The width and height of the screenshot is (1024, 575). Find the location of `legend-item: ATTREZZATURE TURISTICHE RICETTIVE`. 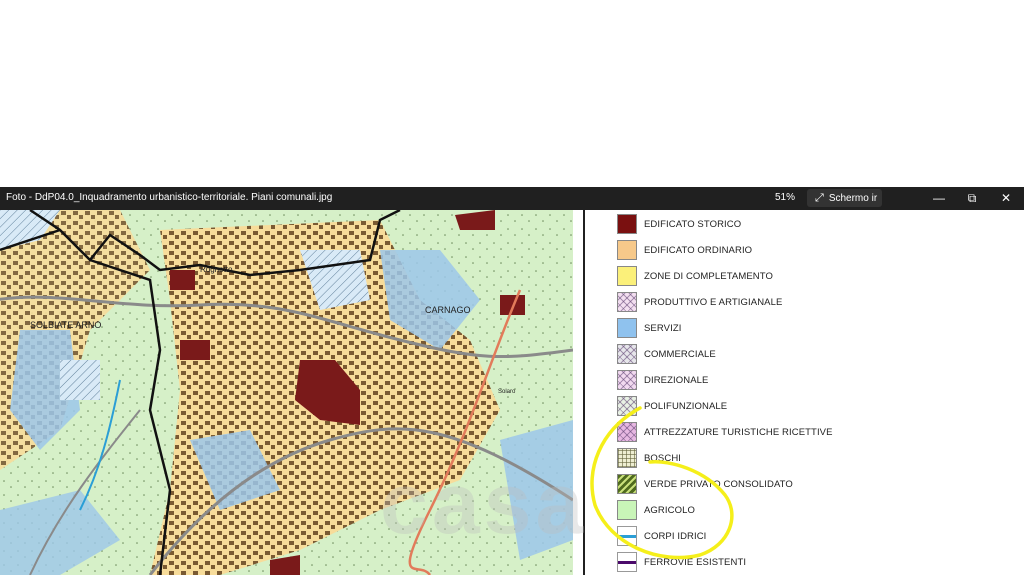

legend-item: ATTREZZATURE TURISTICHE RICETTIVE is located at coordinates (725, 432).